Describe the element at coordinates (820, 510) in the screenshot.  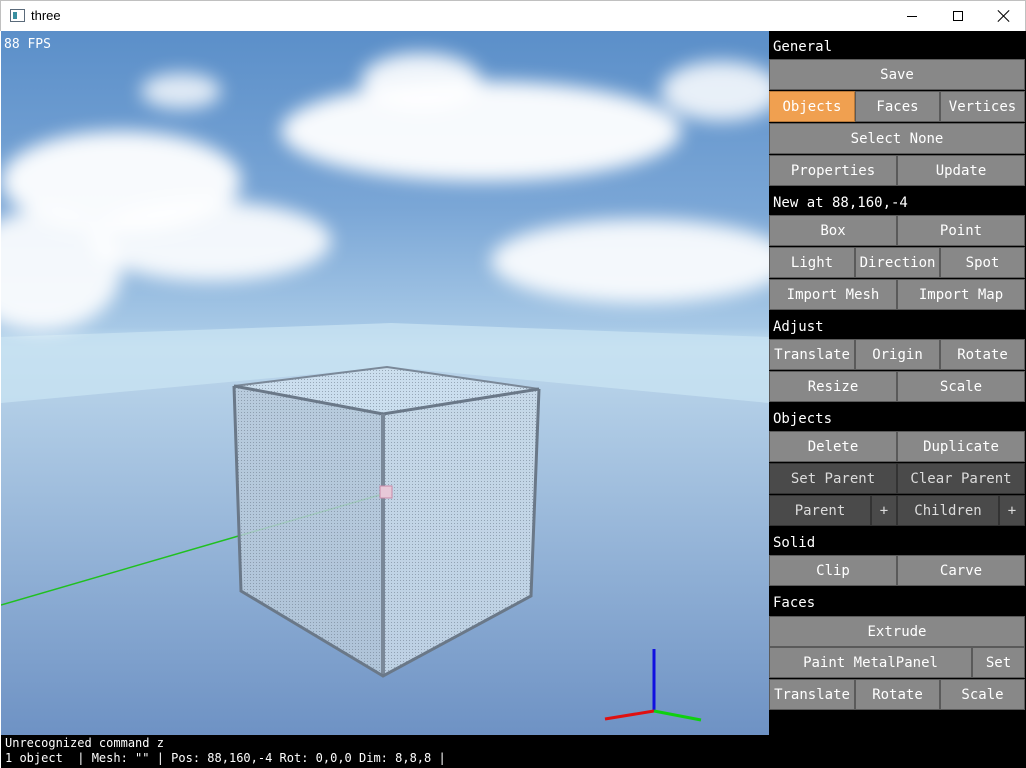
I see `parent-button: Parent` at that location.